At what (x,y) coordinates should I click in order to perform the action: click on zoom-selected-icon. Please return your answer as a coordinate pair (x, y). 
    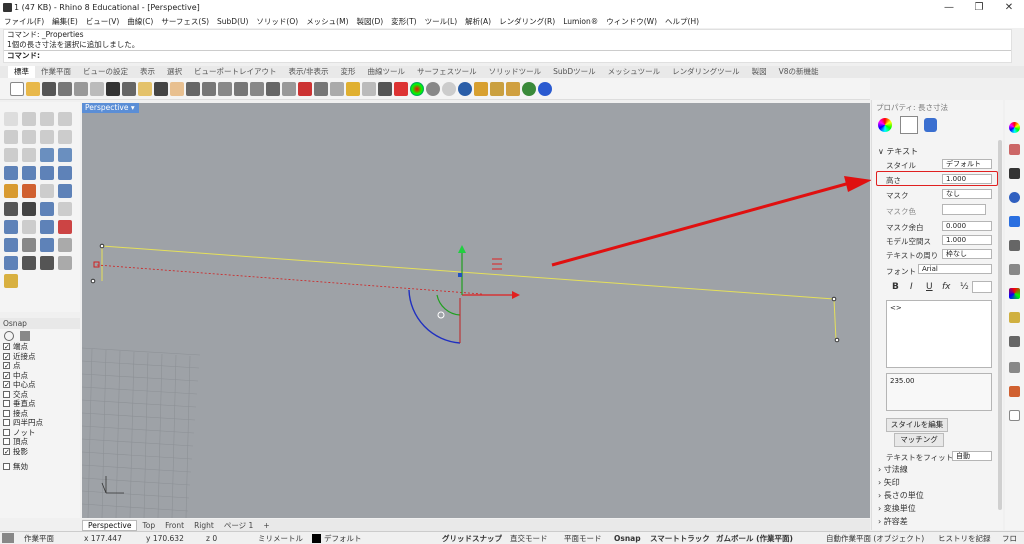
    Looking at the image, I should click on (257, 88).